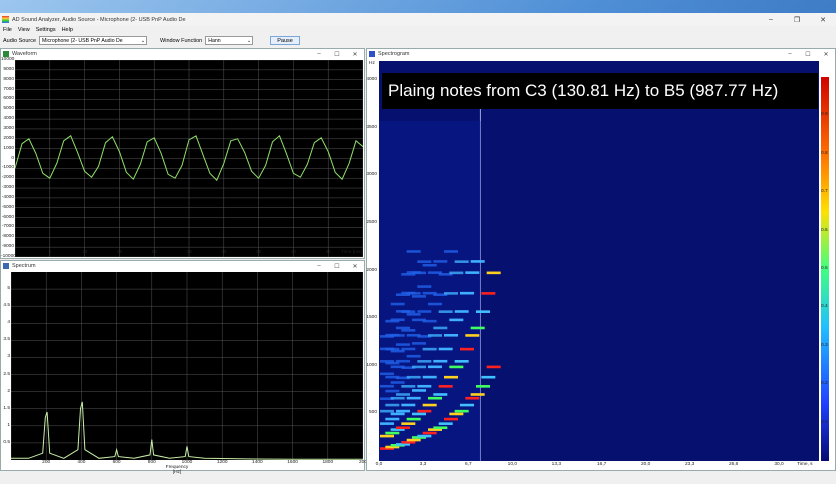 This screenshot has width=836, height=484. I want to click on audio-source-select: Microphone (2- USB PnP Audio De ⌄, so click(93, 40).